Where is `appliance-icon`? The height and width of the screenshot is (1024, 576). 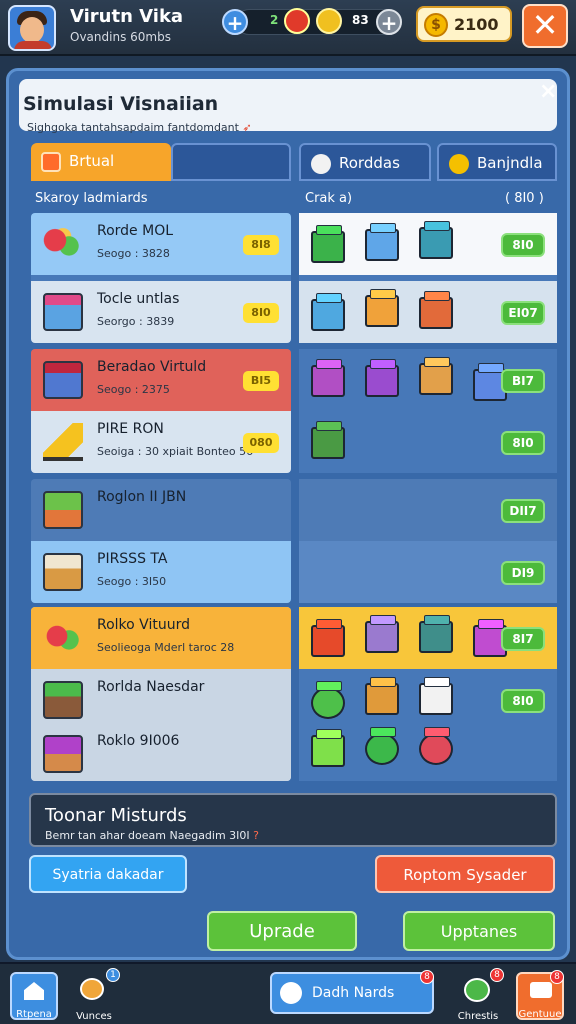
appliance-icon is located at coordinates (436, 699).